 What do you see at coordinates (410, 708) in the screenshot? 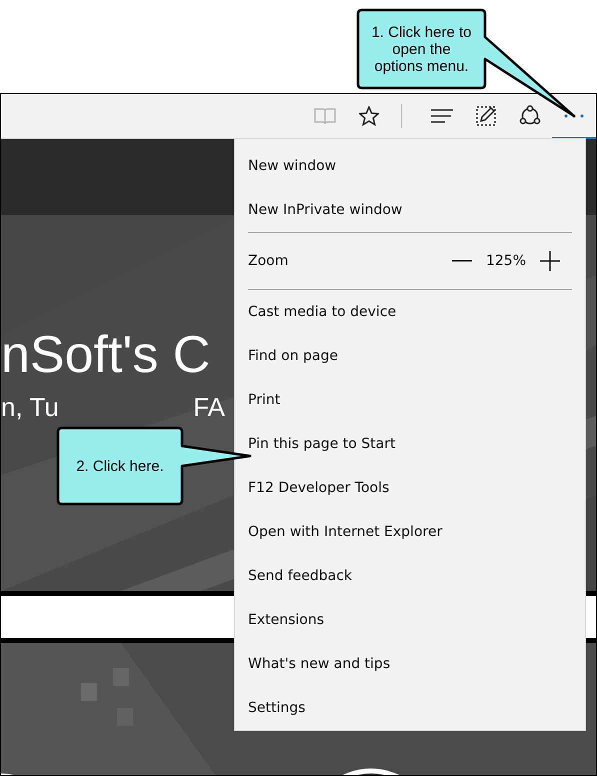
I see `menu-item: Settings` at bounding box center [410, 708].